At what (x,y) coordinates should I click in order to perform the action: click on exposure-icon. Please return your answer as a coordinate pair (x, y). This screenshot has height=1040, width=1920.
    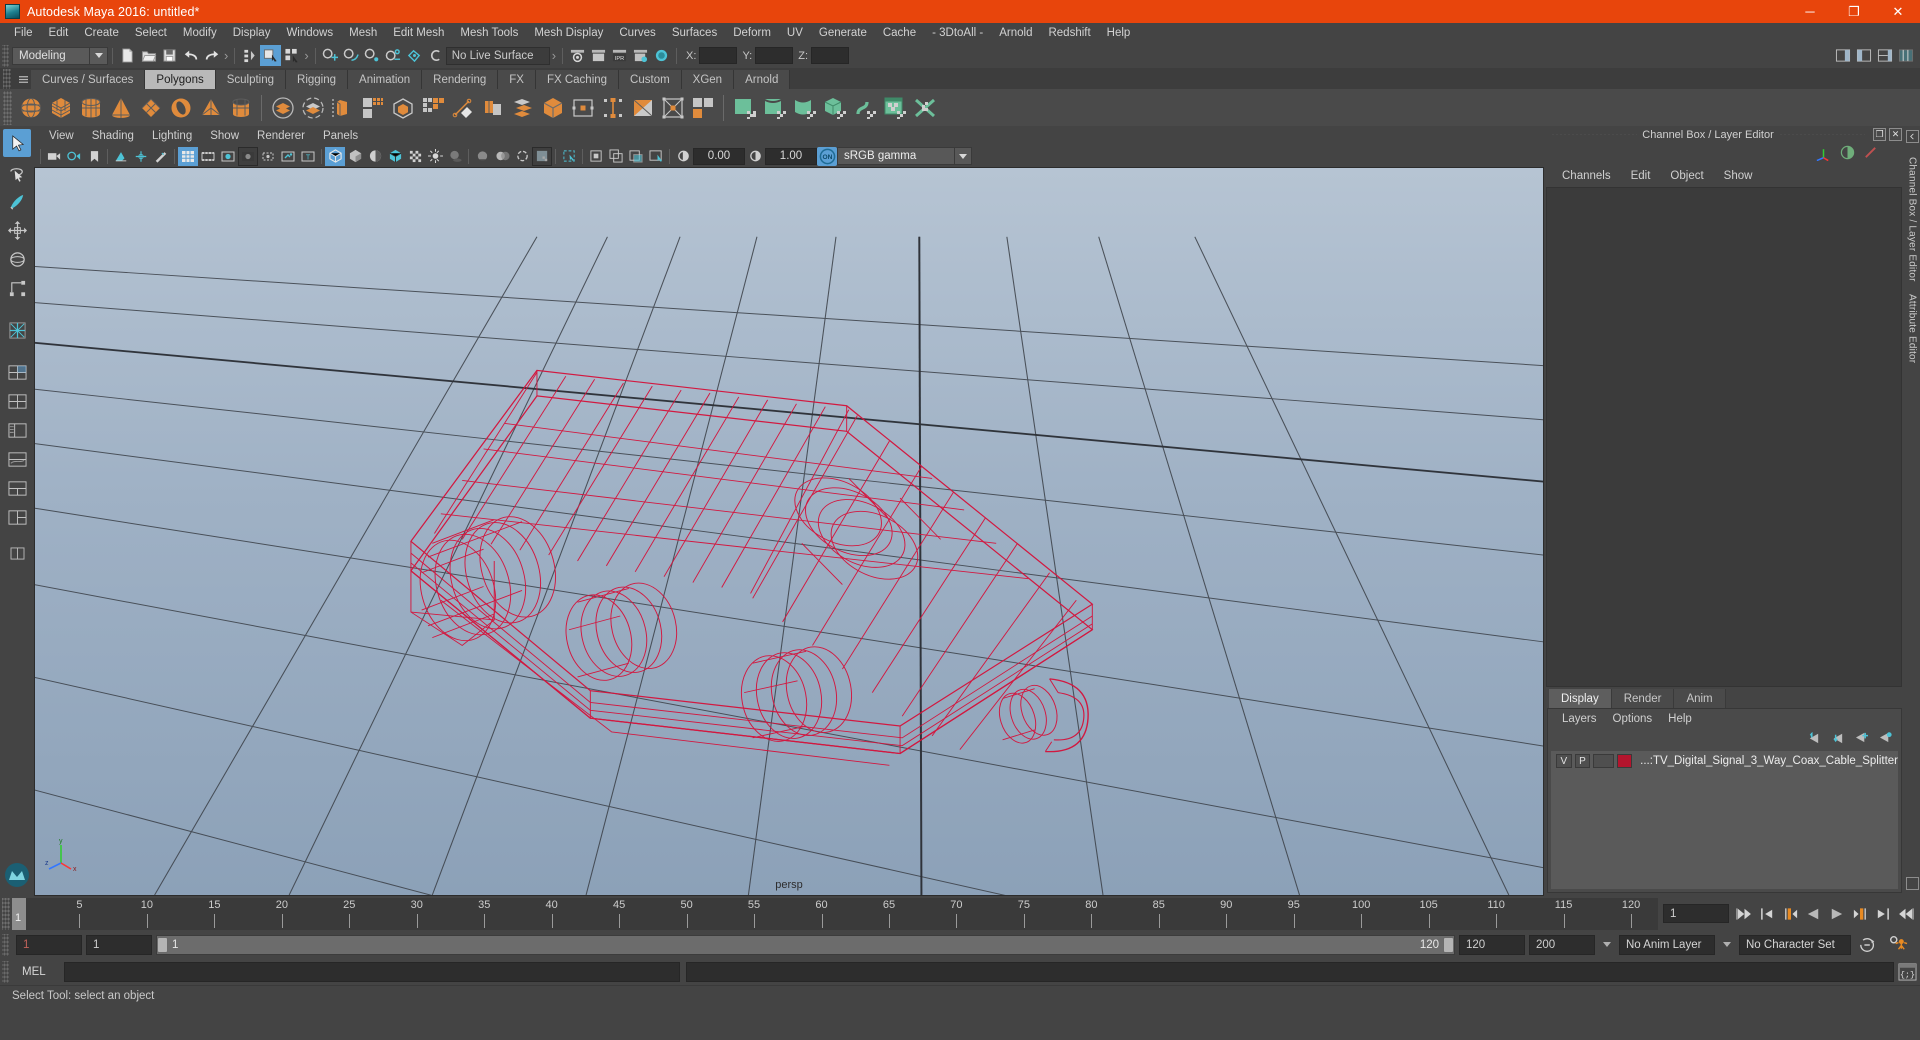
    Looking at the image, I should click on (288, 156).